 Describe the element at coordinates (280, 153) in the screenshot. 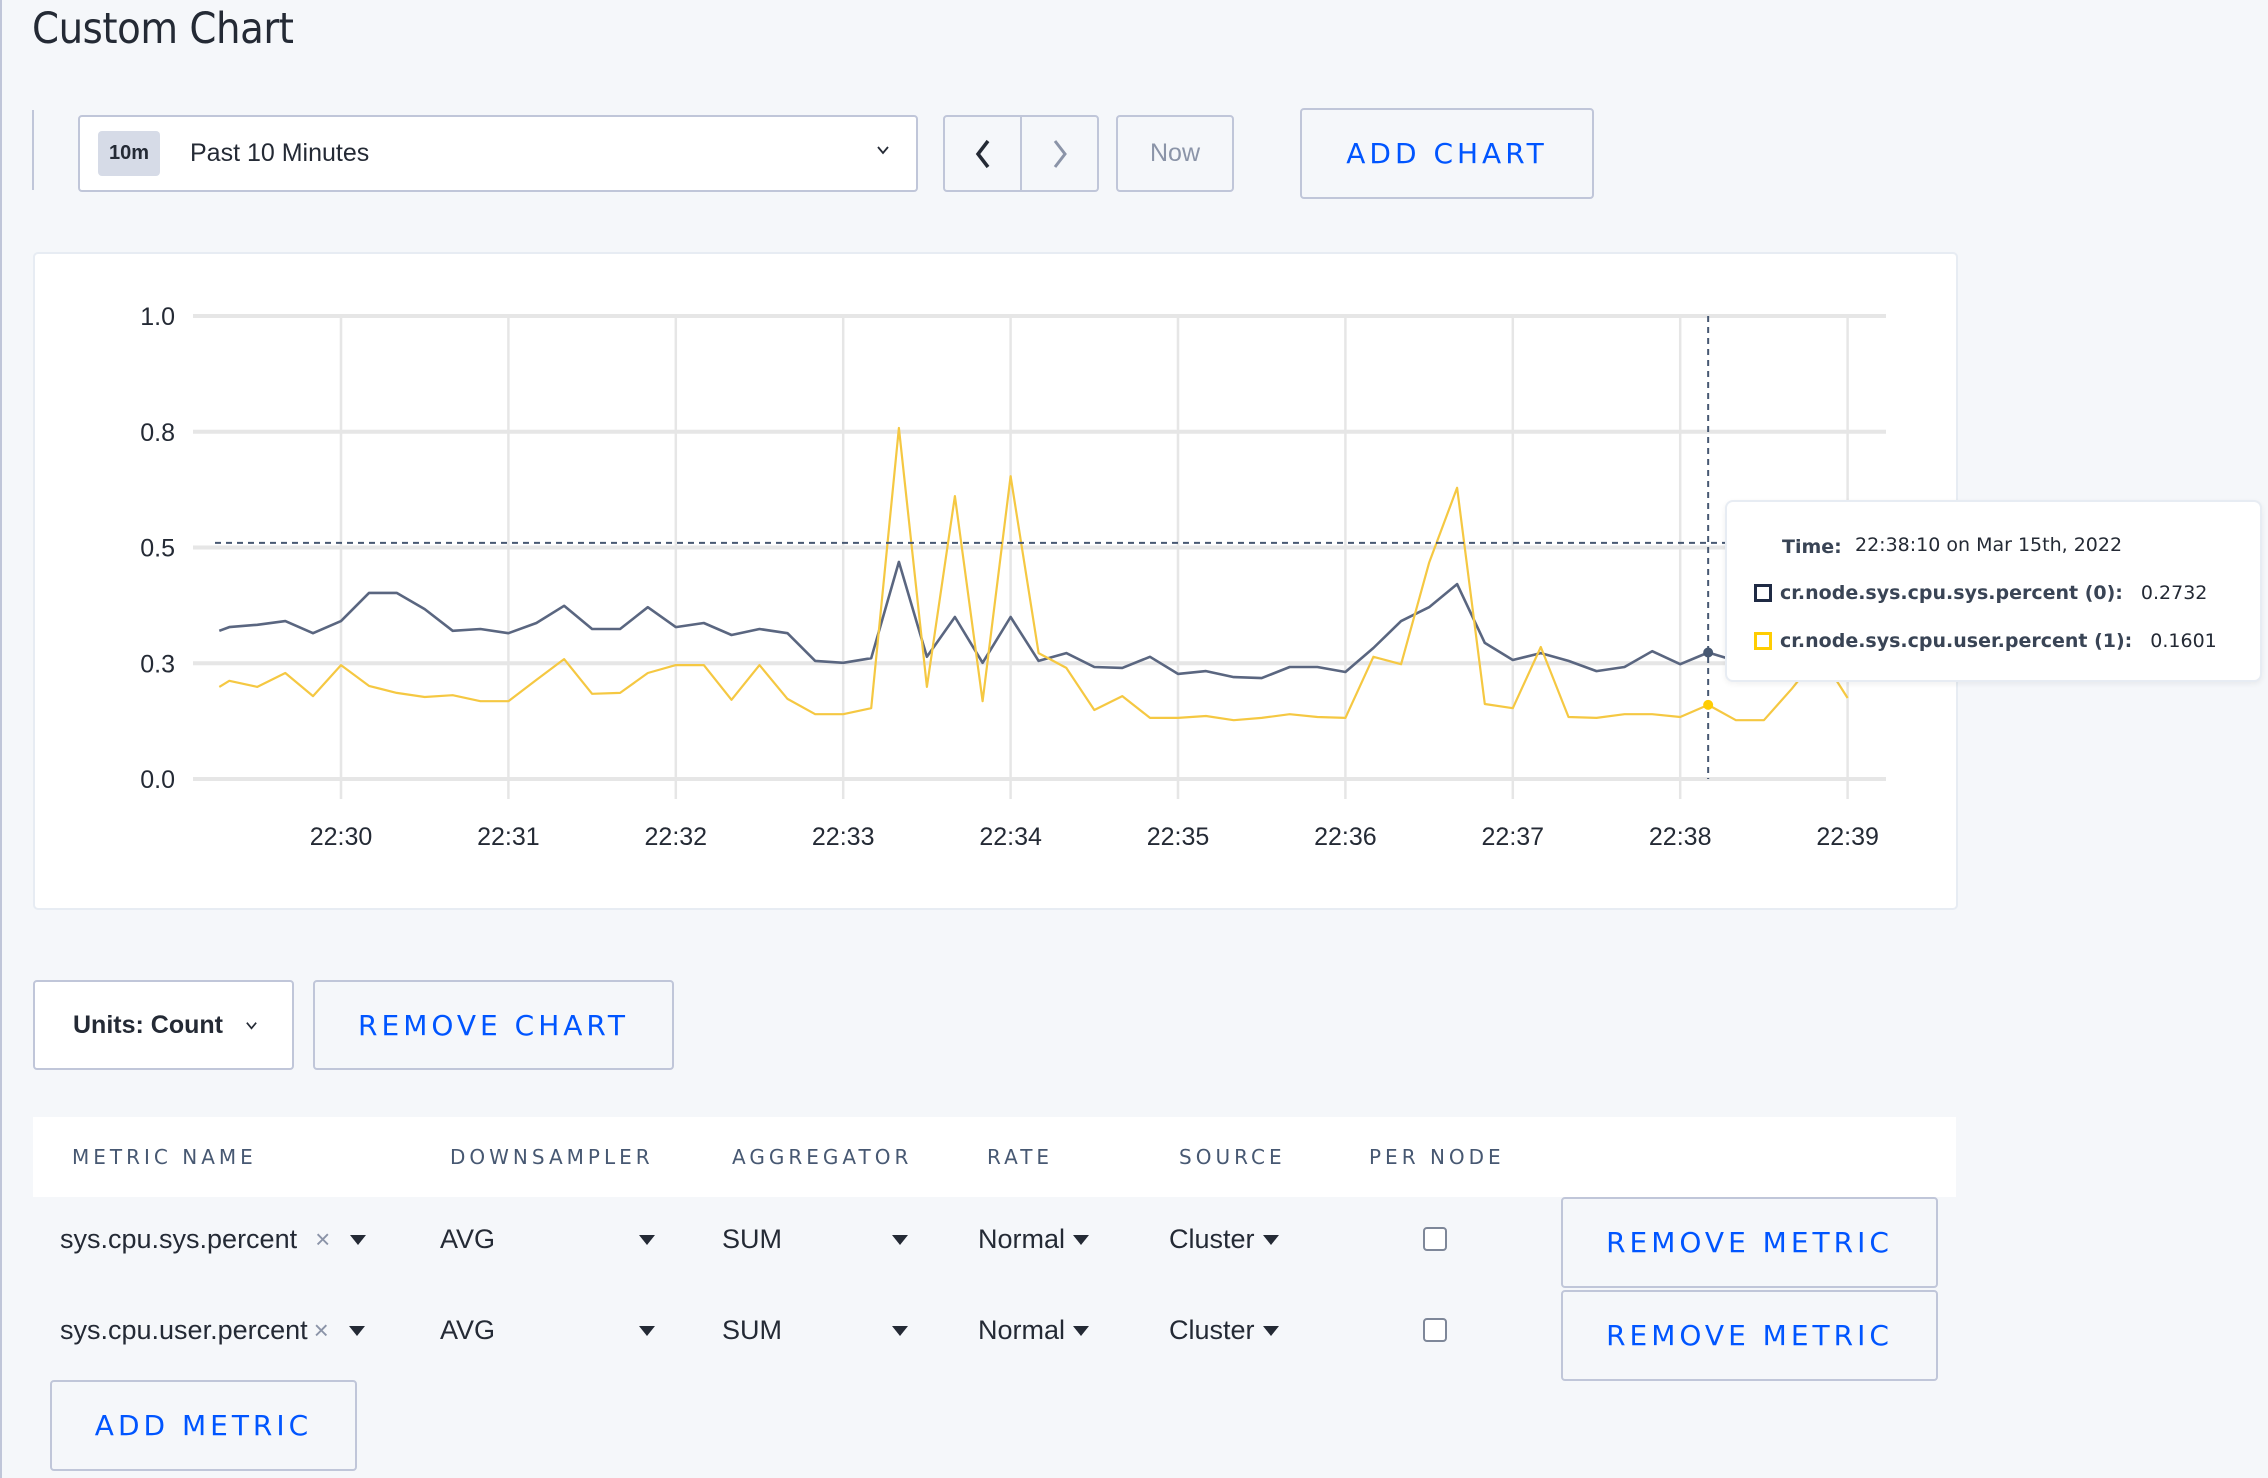

I see `time-range-label: Past 10 Minutes` at that location.